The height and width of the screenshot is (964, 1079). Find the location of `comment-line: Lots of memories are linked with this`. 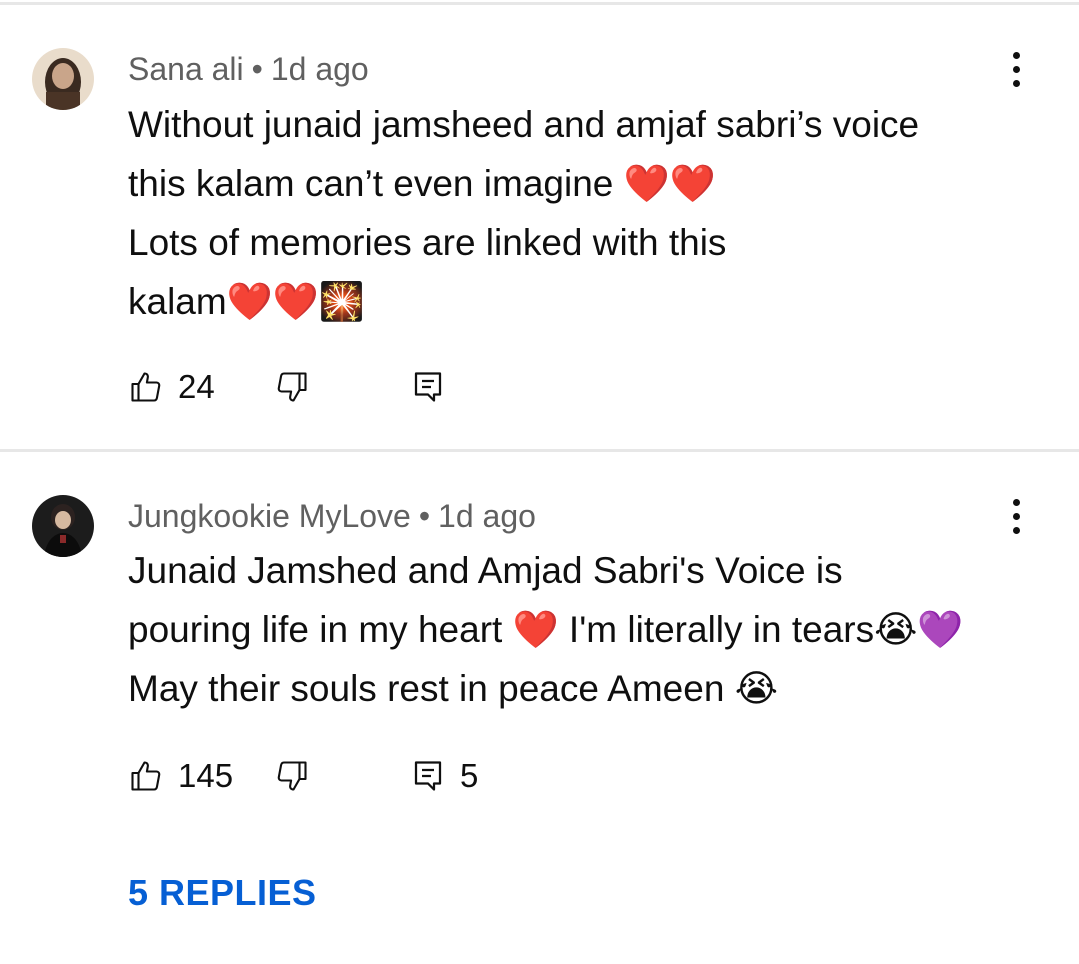

comment-line: Lots of memories are linked with this is located at coordinates (427, 242).